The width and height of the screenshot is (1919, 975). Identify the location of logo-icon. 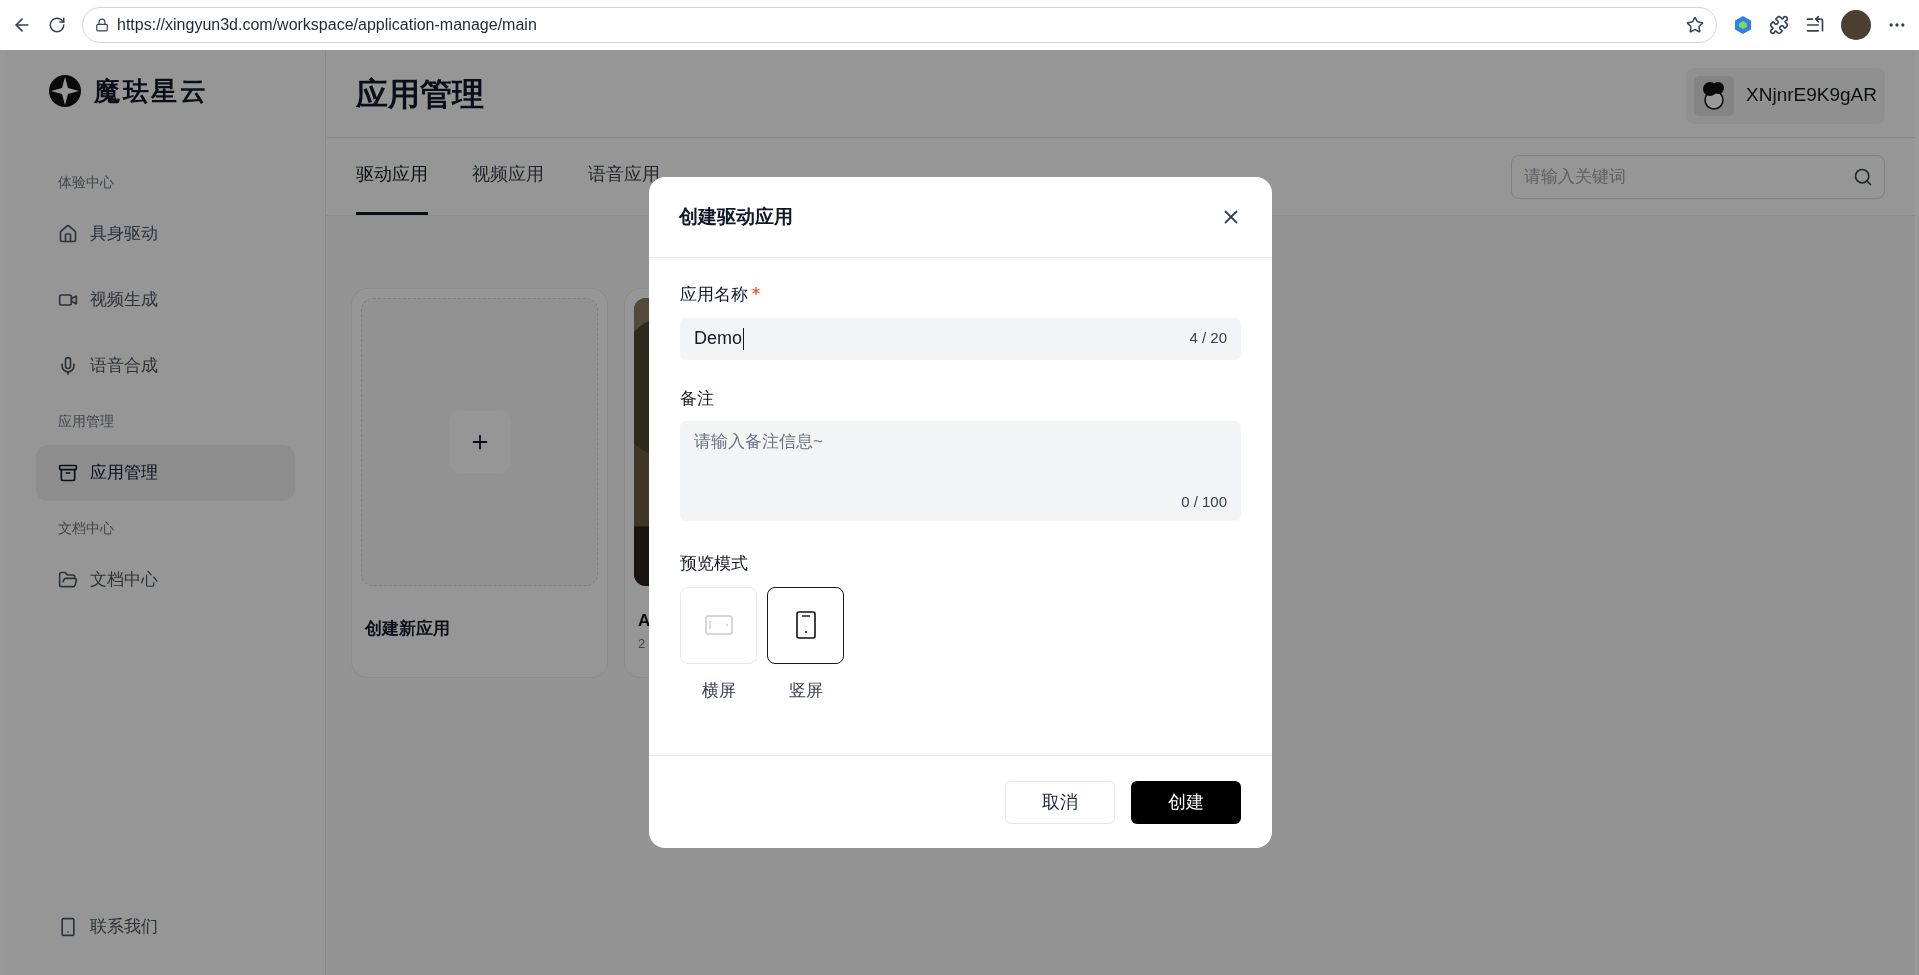
(65, 91).